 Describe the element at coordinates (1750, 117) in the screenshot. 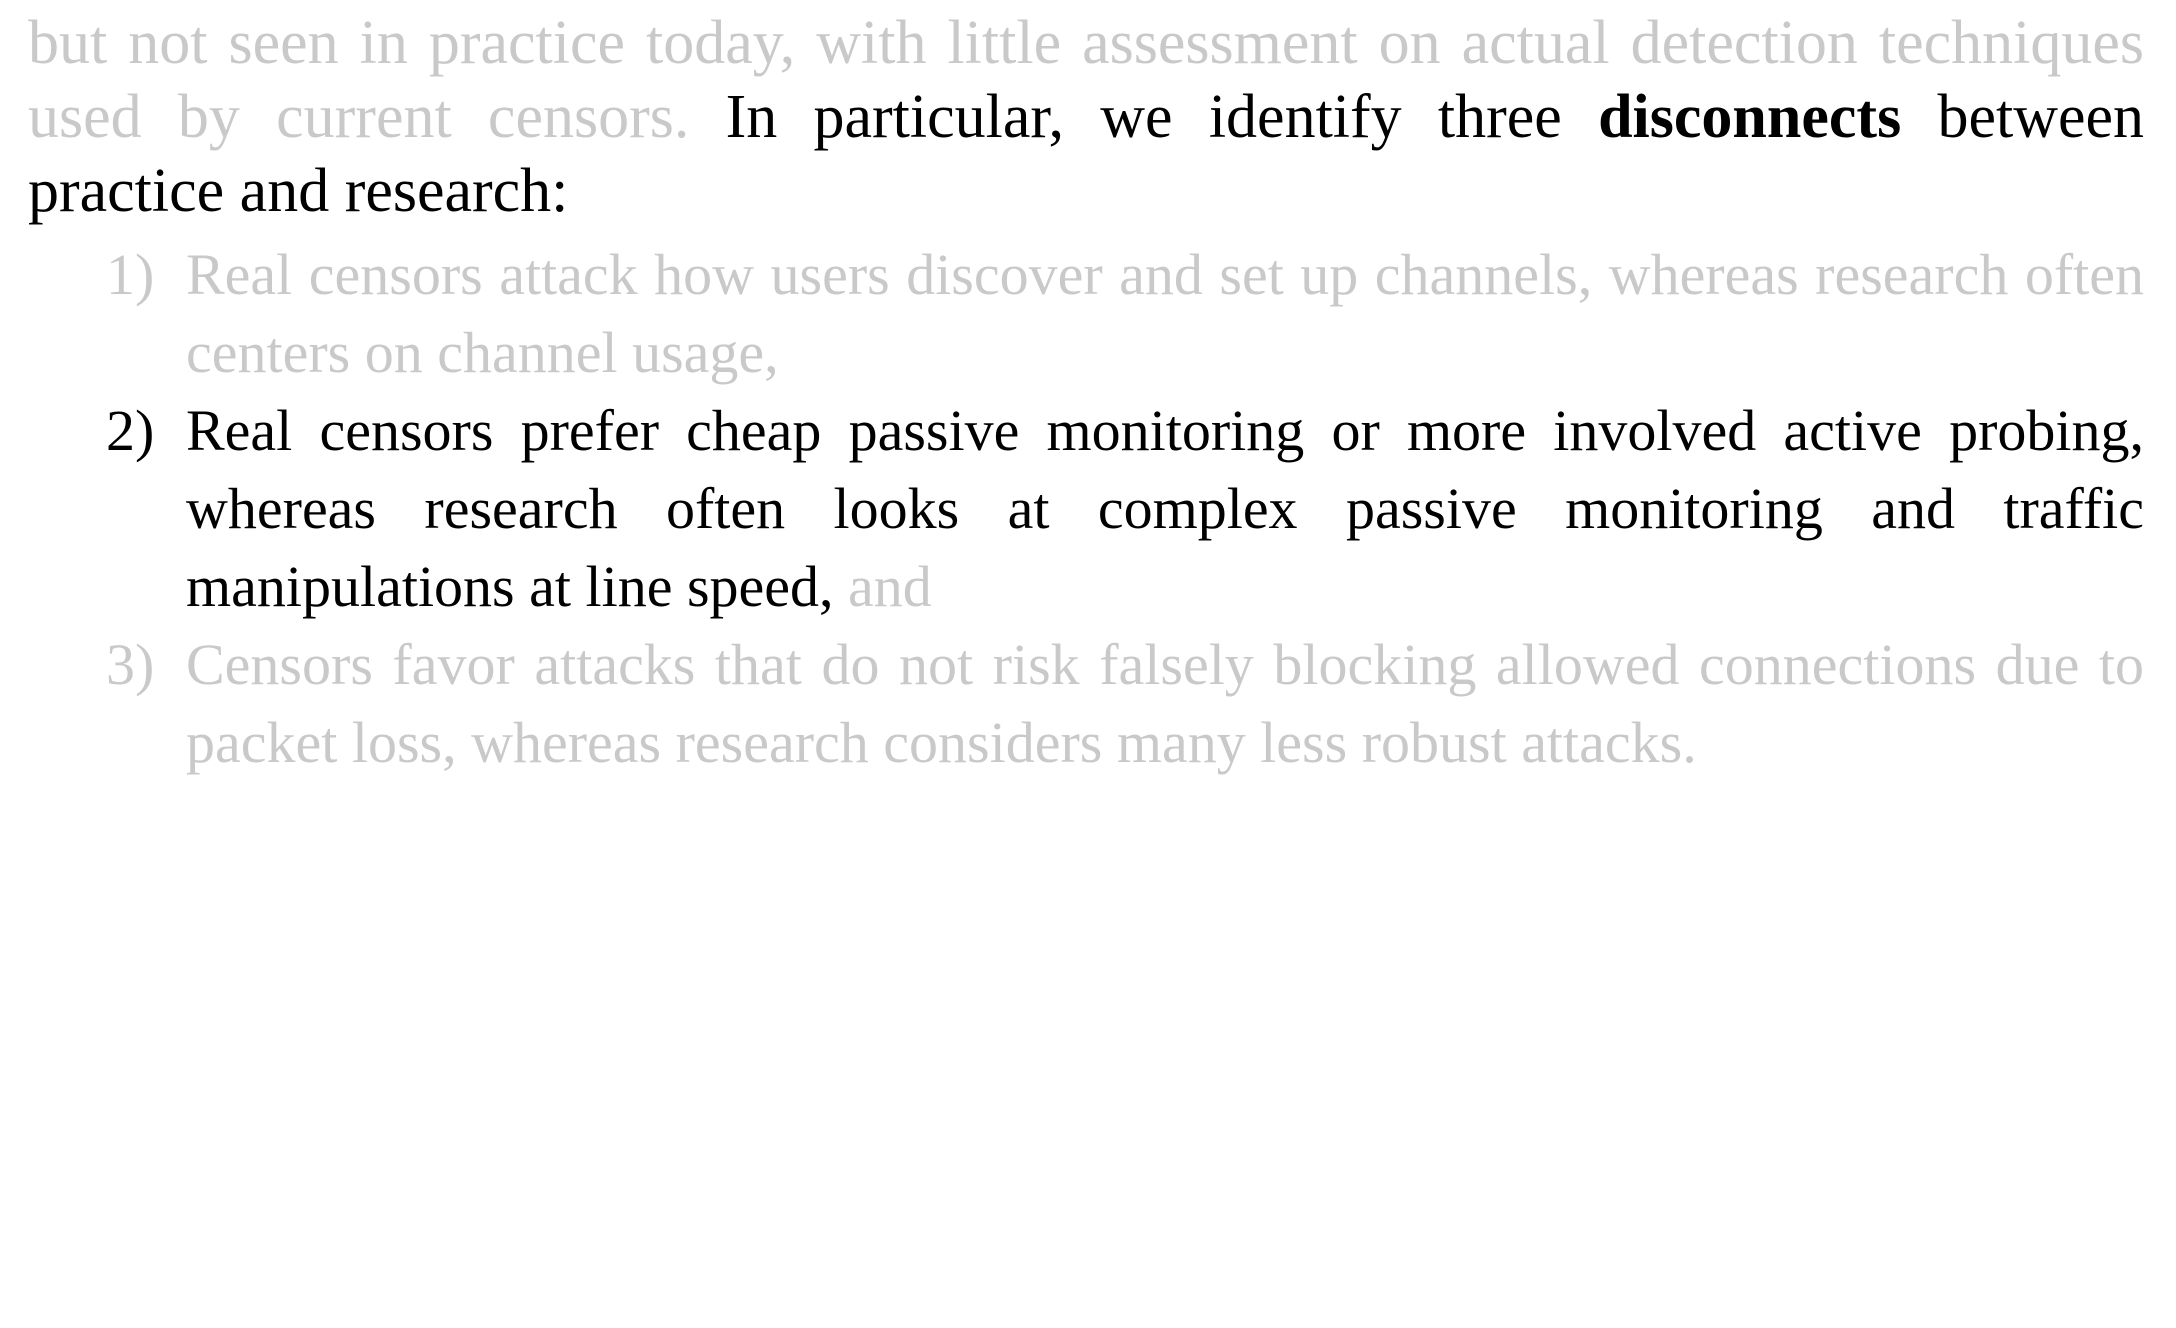

I see `paragraph-keyword-disconnects: disconnects` at that location.